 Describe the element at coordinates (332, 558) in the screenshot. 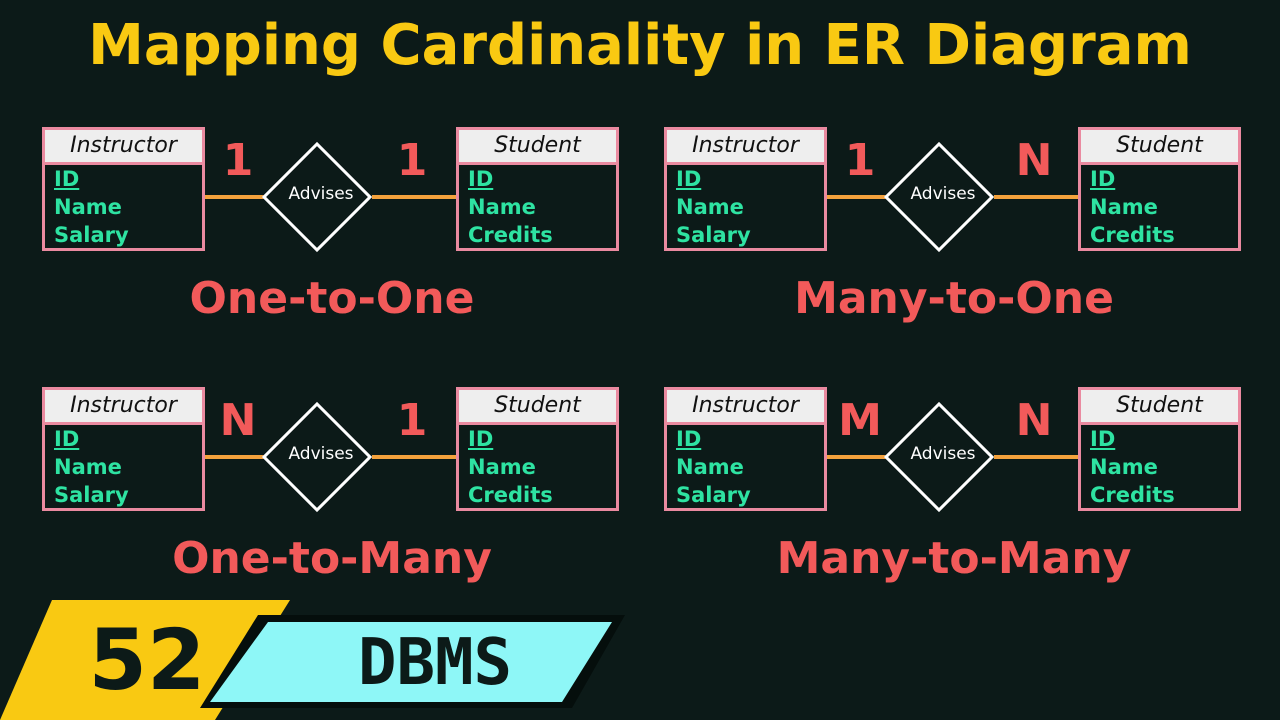

I see `cardinality-caption: One-to-Many` at that location.